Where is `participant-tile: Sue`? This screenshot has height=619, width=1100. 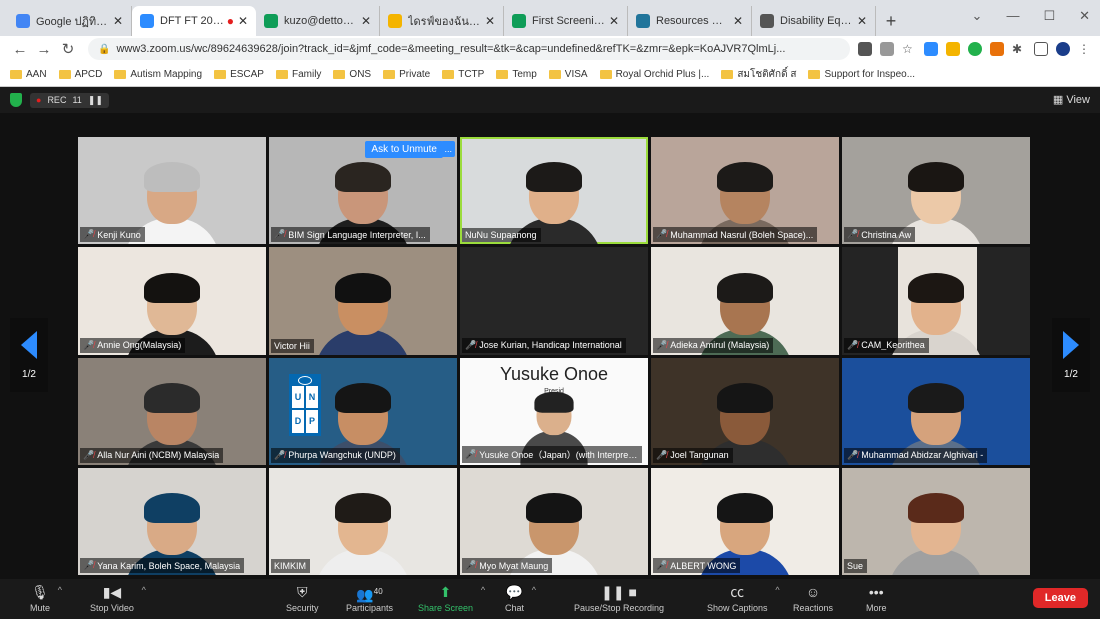 participant-tile: Sue is located at coordinates (936, 521).